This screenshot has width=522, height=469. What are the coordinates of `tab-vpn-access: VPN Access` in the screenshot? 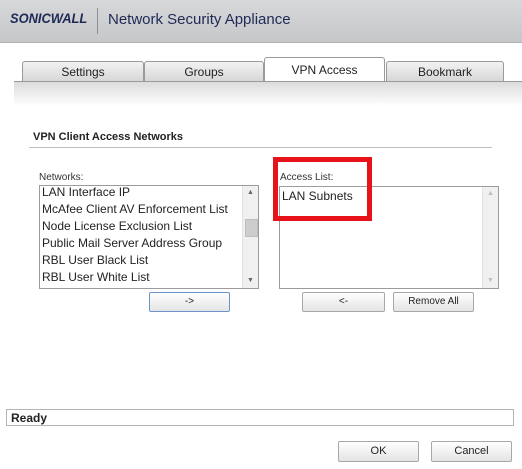 It's located at (324, 70).